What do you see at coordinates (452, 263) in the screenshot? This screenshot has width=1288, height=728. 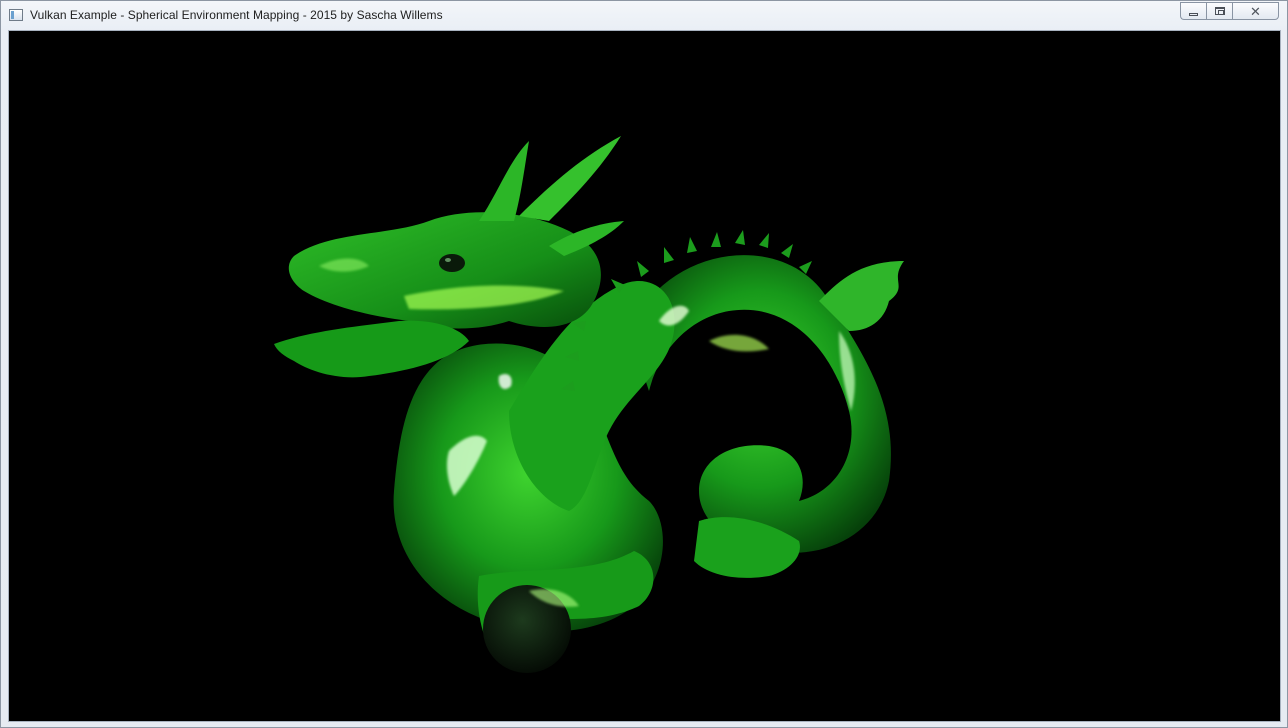 I see `dragon-eye` at bounding box center [452, 263].